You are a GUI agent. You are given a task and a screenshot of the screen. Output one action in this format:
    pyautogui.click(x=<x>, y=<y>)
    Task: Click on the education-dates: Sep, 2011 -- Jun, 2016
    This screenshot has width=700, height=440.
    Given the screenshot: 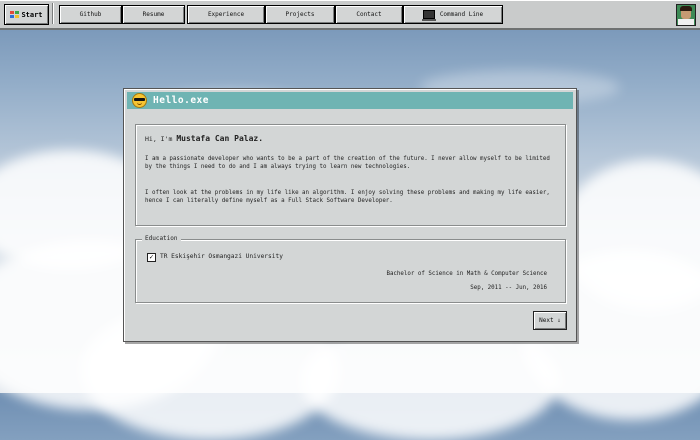 What is the action you would take?
    pyautogui.click(x=508, y=288)
    